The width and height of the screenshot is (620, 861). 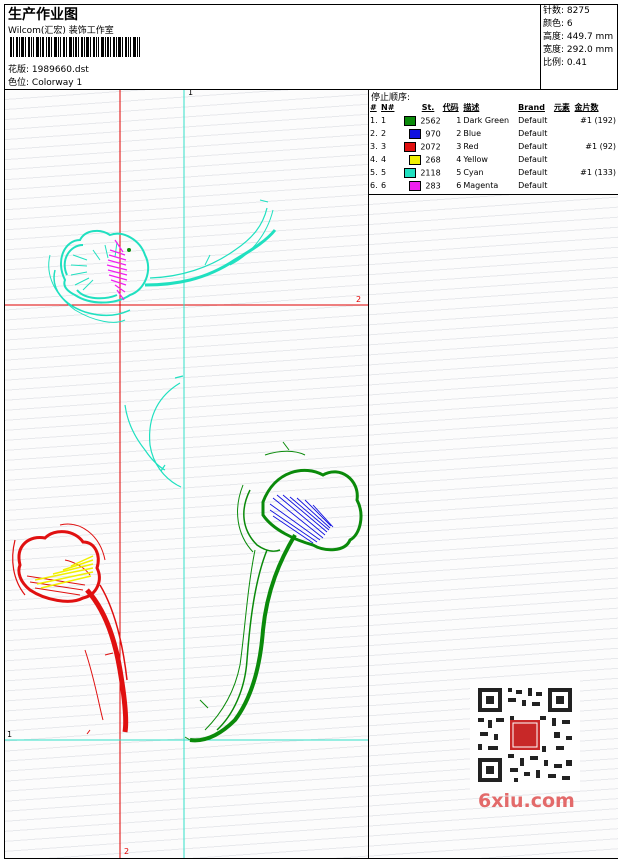 I want to click on colorway-row: 色位: Colorway 1, so click(x=45, y=81).